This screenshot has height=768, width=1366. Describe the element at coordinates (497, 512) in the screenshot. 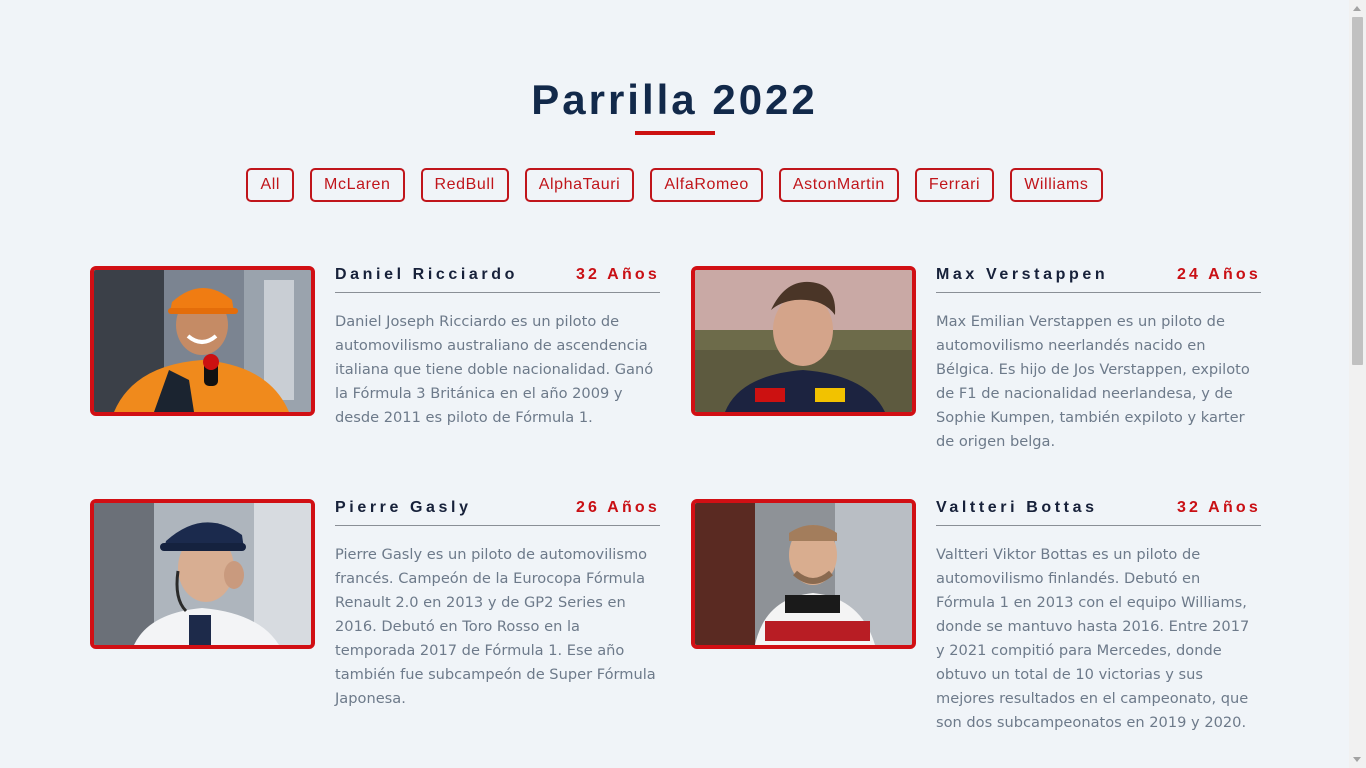

I see `driver-header: Pierre Gasly 26 Años` at that location.